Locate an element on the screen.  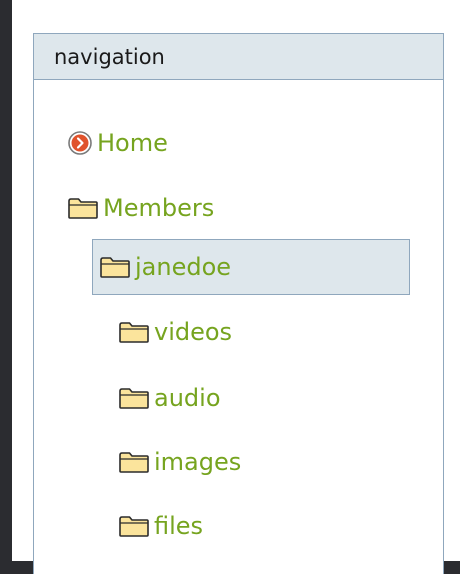
nav-item-videos: videos is located at coordinates (175, 332).